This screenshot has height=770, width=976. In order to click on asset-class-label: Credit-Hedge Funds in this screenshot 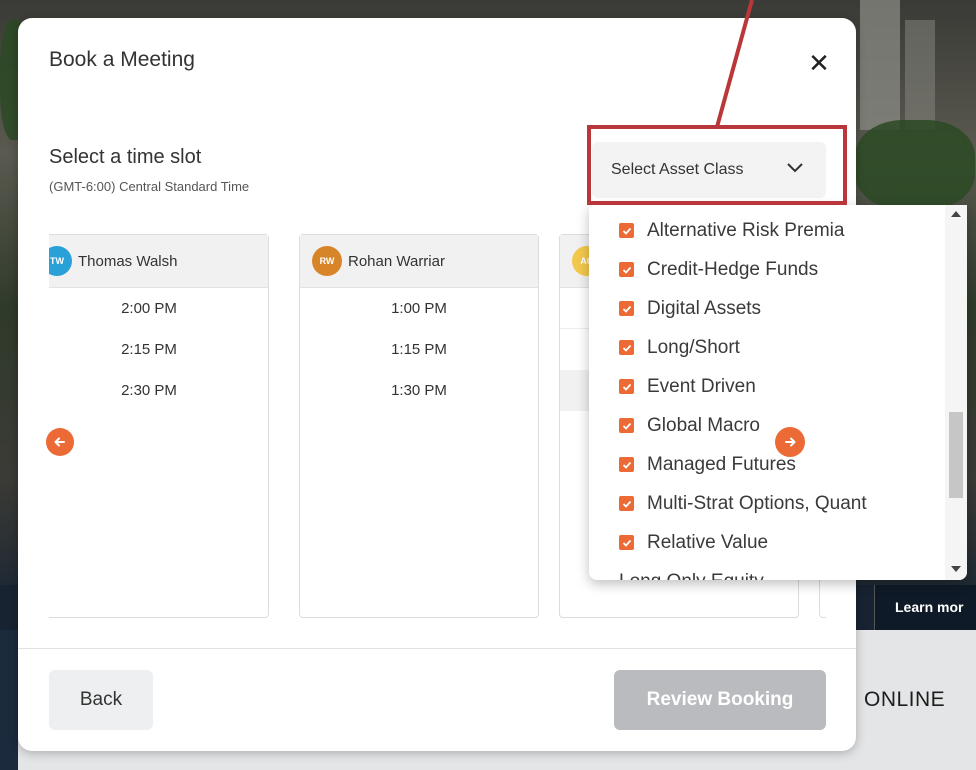, I will do `click(733, 269)`.